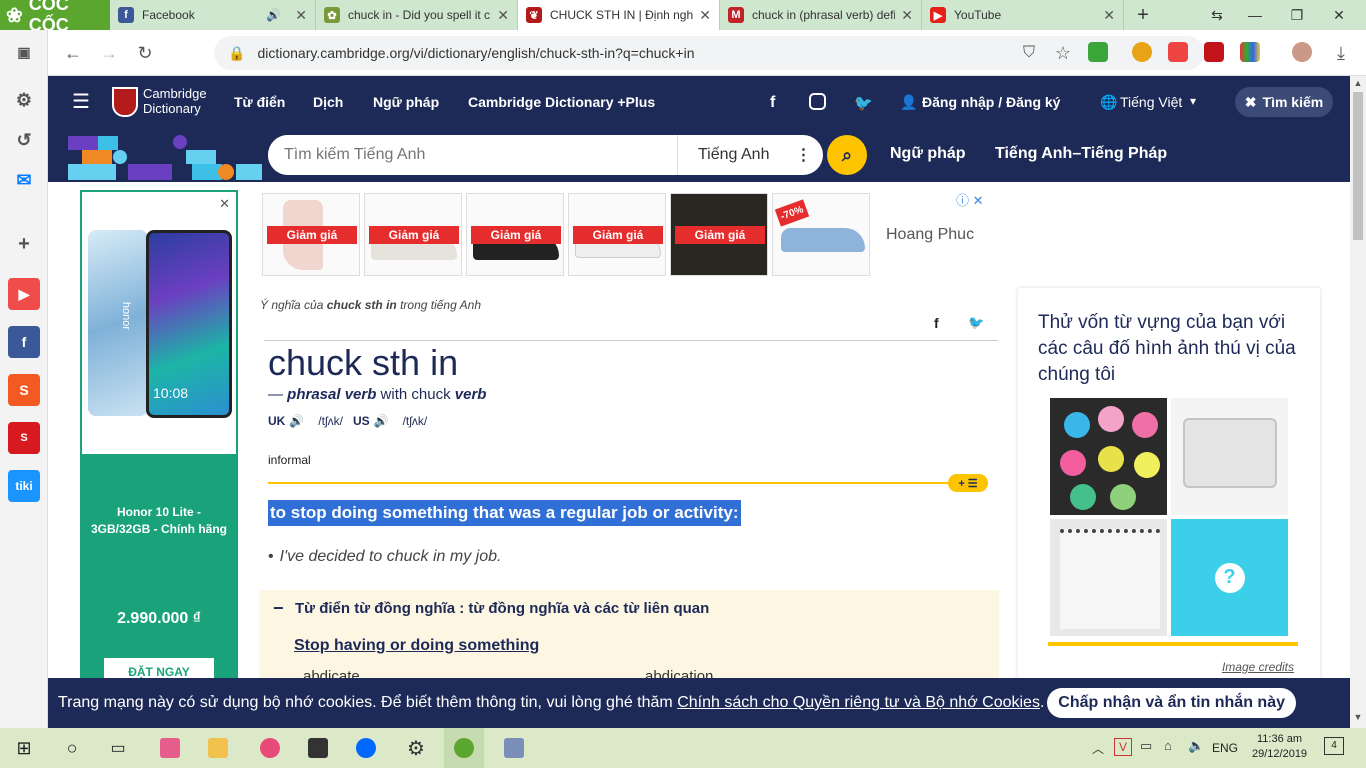 The width and height of the screenshot is (1366, 768). What do you see at coordinates (24, 100) in the screenshot?
I see `settings-icon: ⚙` at bounding box center [24, 100].